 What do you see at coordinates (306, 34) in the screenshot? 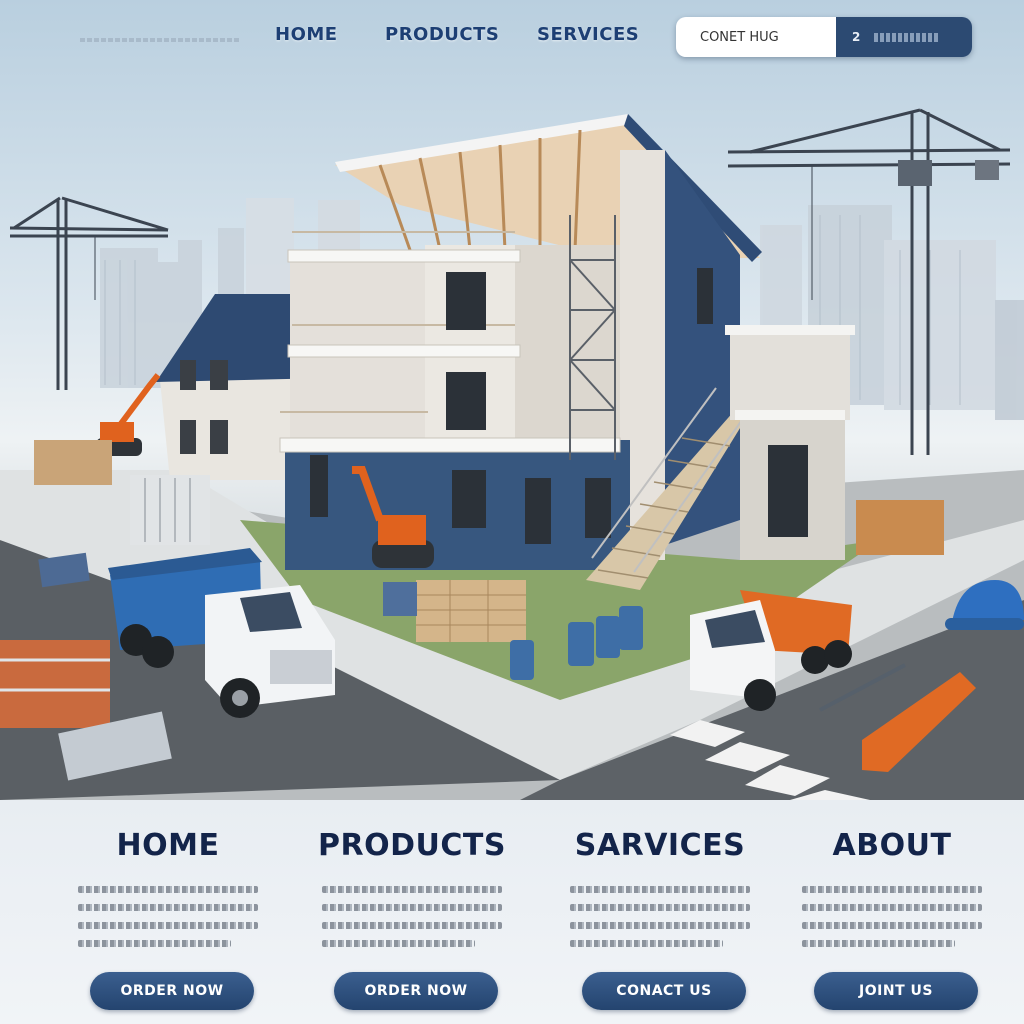
I see `nav-link-home: HOME` at bounding box center [306, 34].